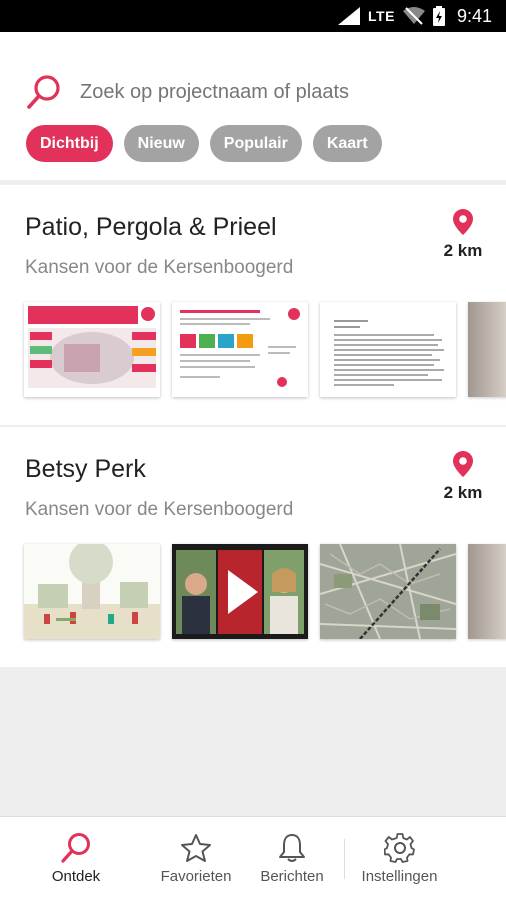 The image size is (506, 900). Describe the element at coordinates (413, 16) in the screenshot. I see `wifi-off-icon` at that location.